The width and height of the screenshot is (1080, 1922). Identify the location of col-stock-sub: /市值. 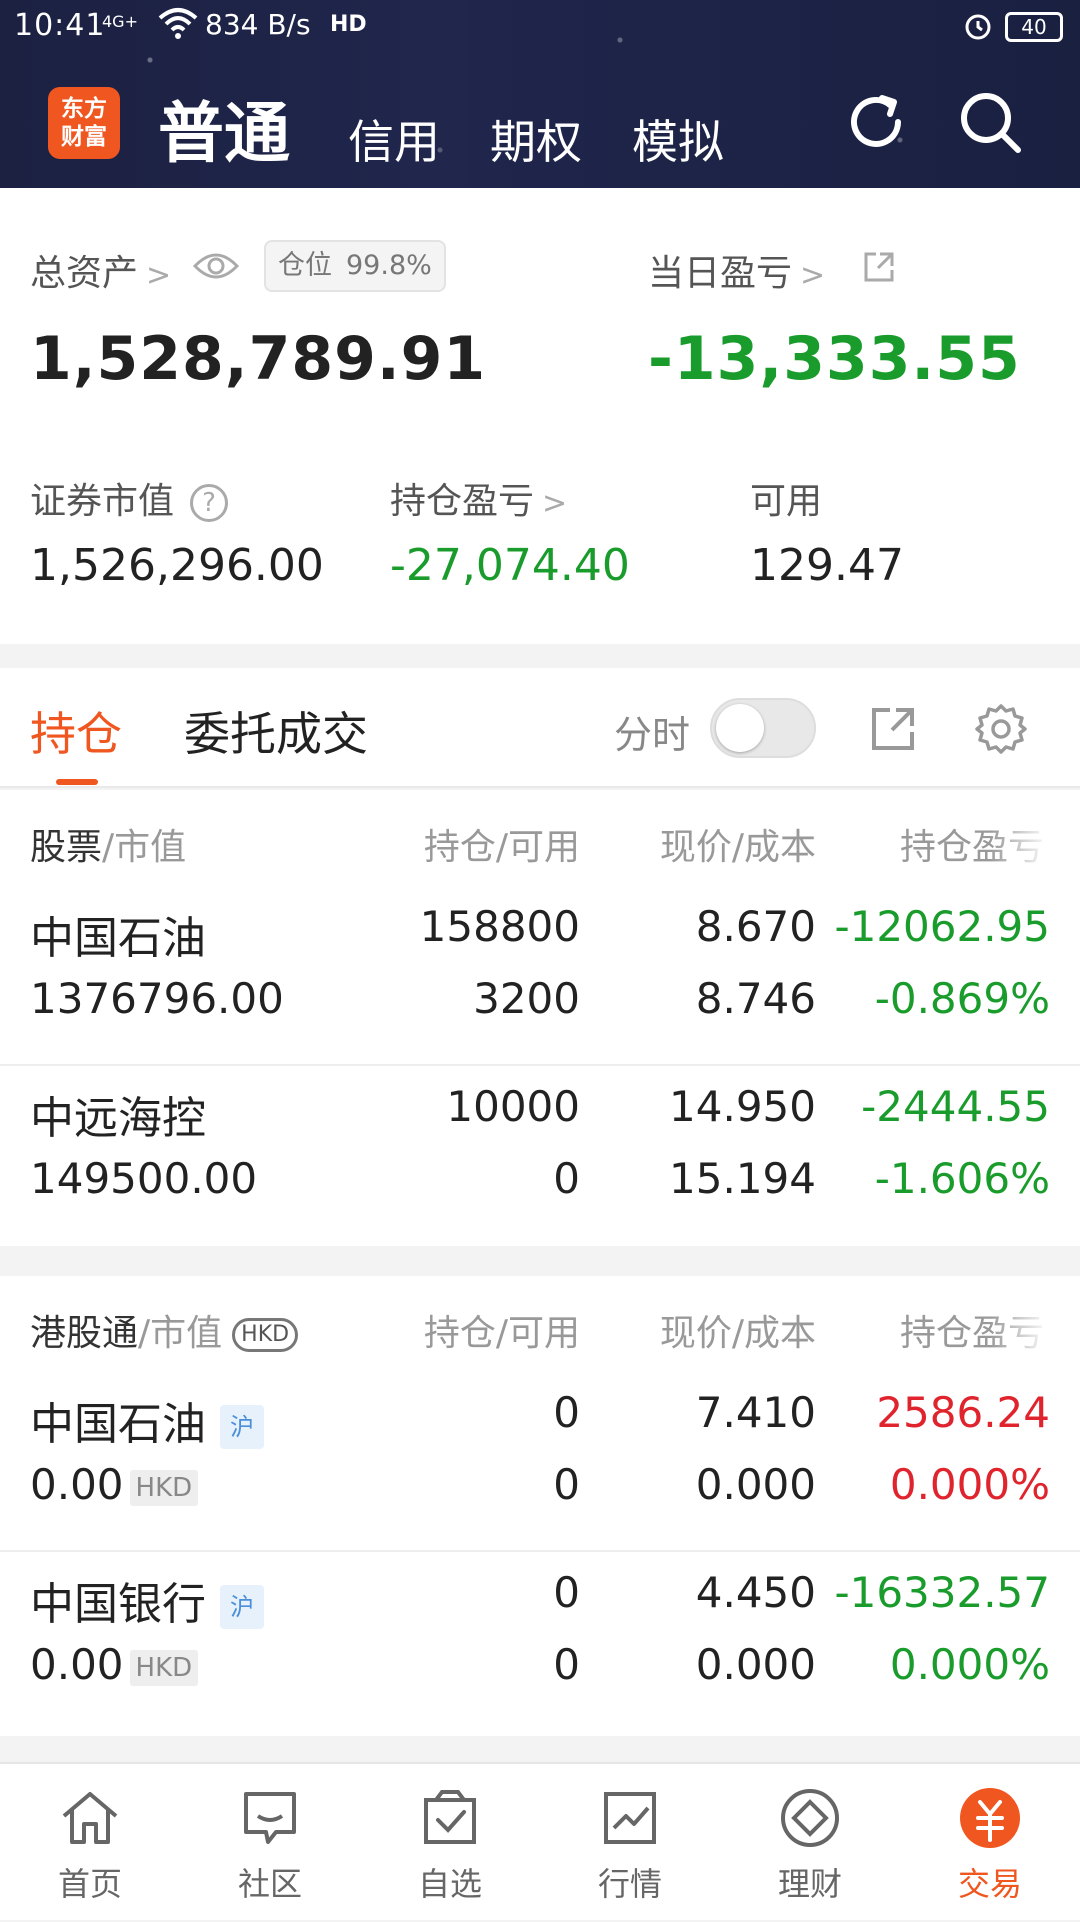
(144, 847).